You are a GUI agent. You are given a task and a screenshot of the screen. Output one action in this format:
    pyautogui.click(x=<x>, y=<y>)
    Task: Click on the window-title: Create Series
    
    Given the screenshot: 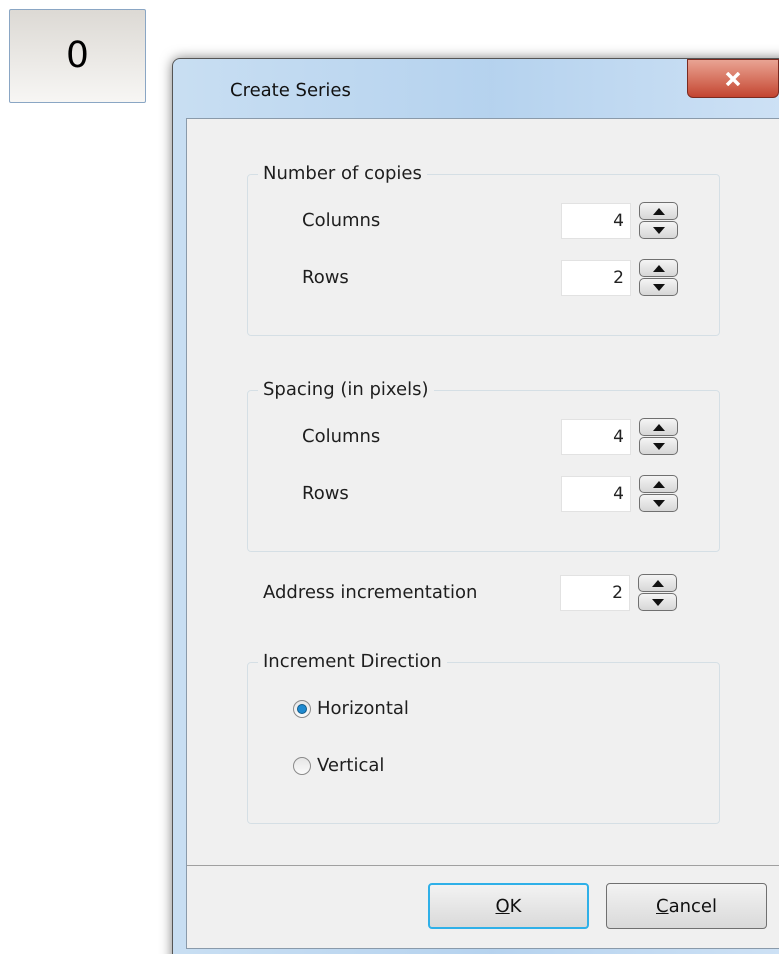 What is the action you would take?
    pyautogui.click(x=290, y=91)
    